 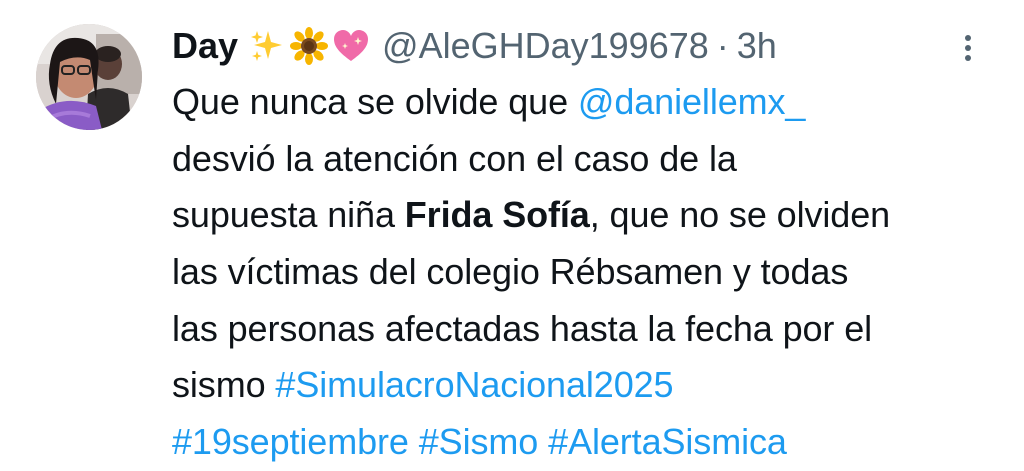 I want to click on text-segment: , que no se olviden, so click(x=740, y=215).